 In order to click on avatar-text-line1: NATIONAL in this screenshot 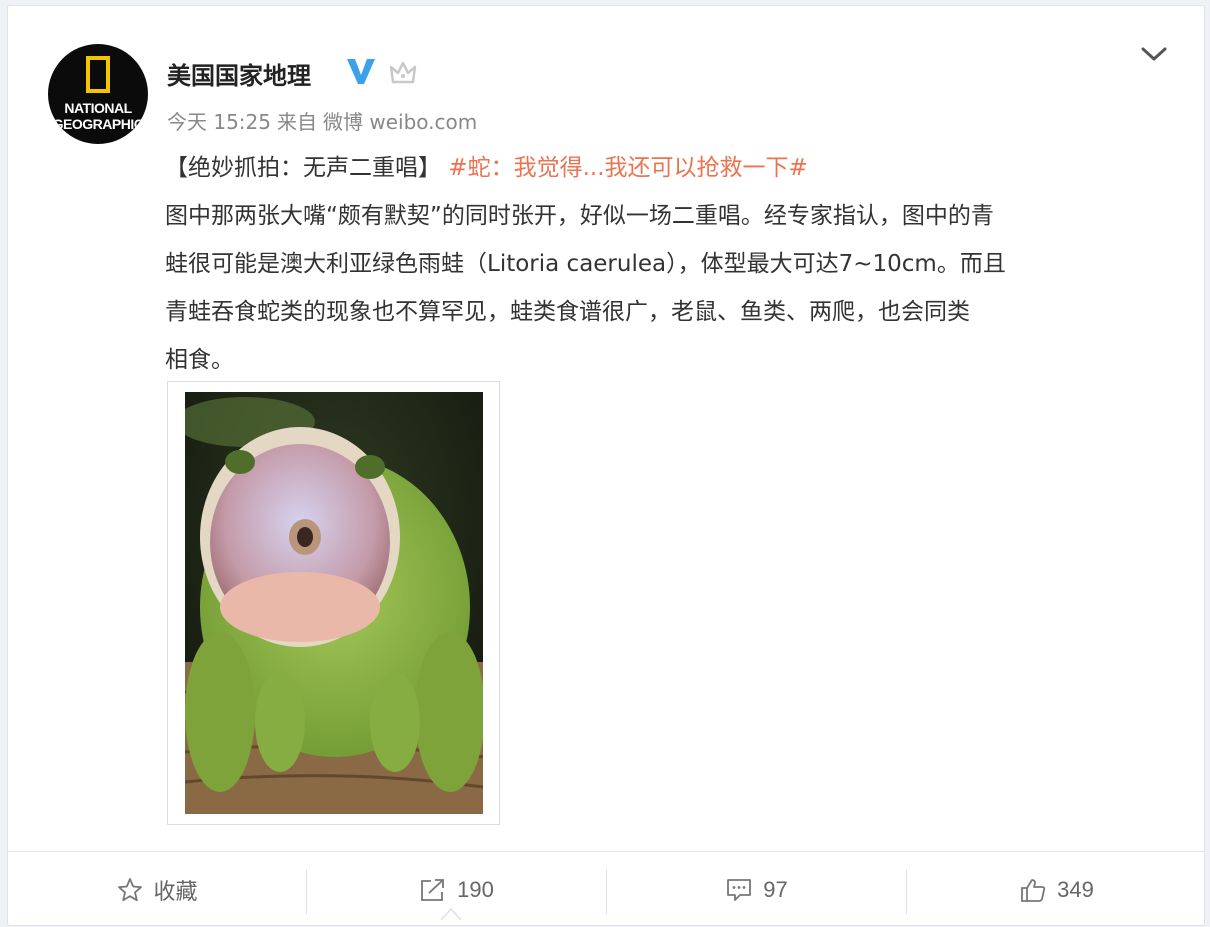, I will do `click(98, 108)`.